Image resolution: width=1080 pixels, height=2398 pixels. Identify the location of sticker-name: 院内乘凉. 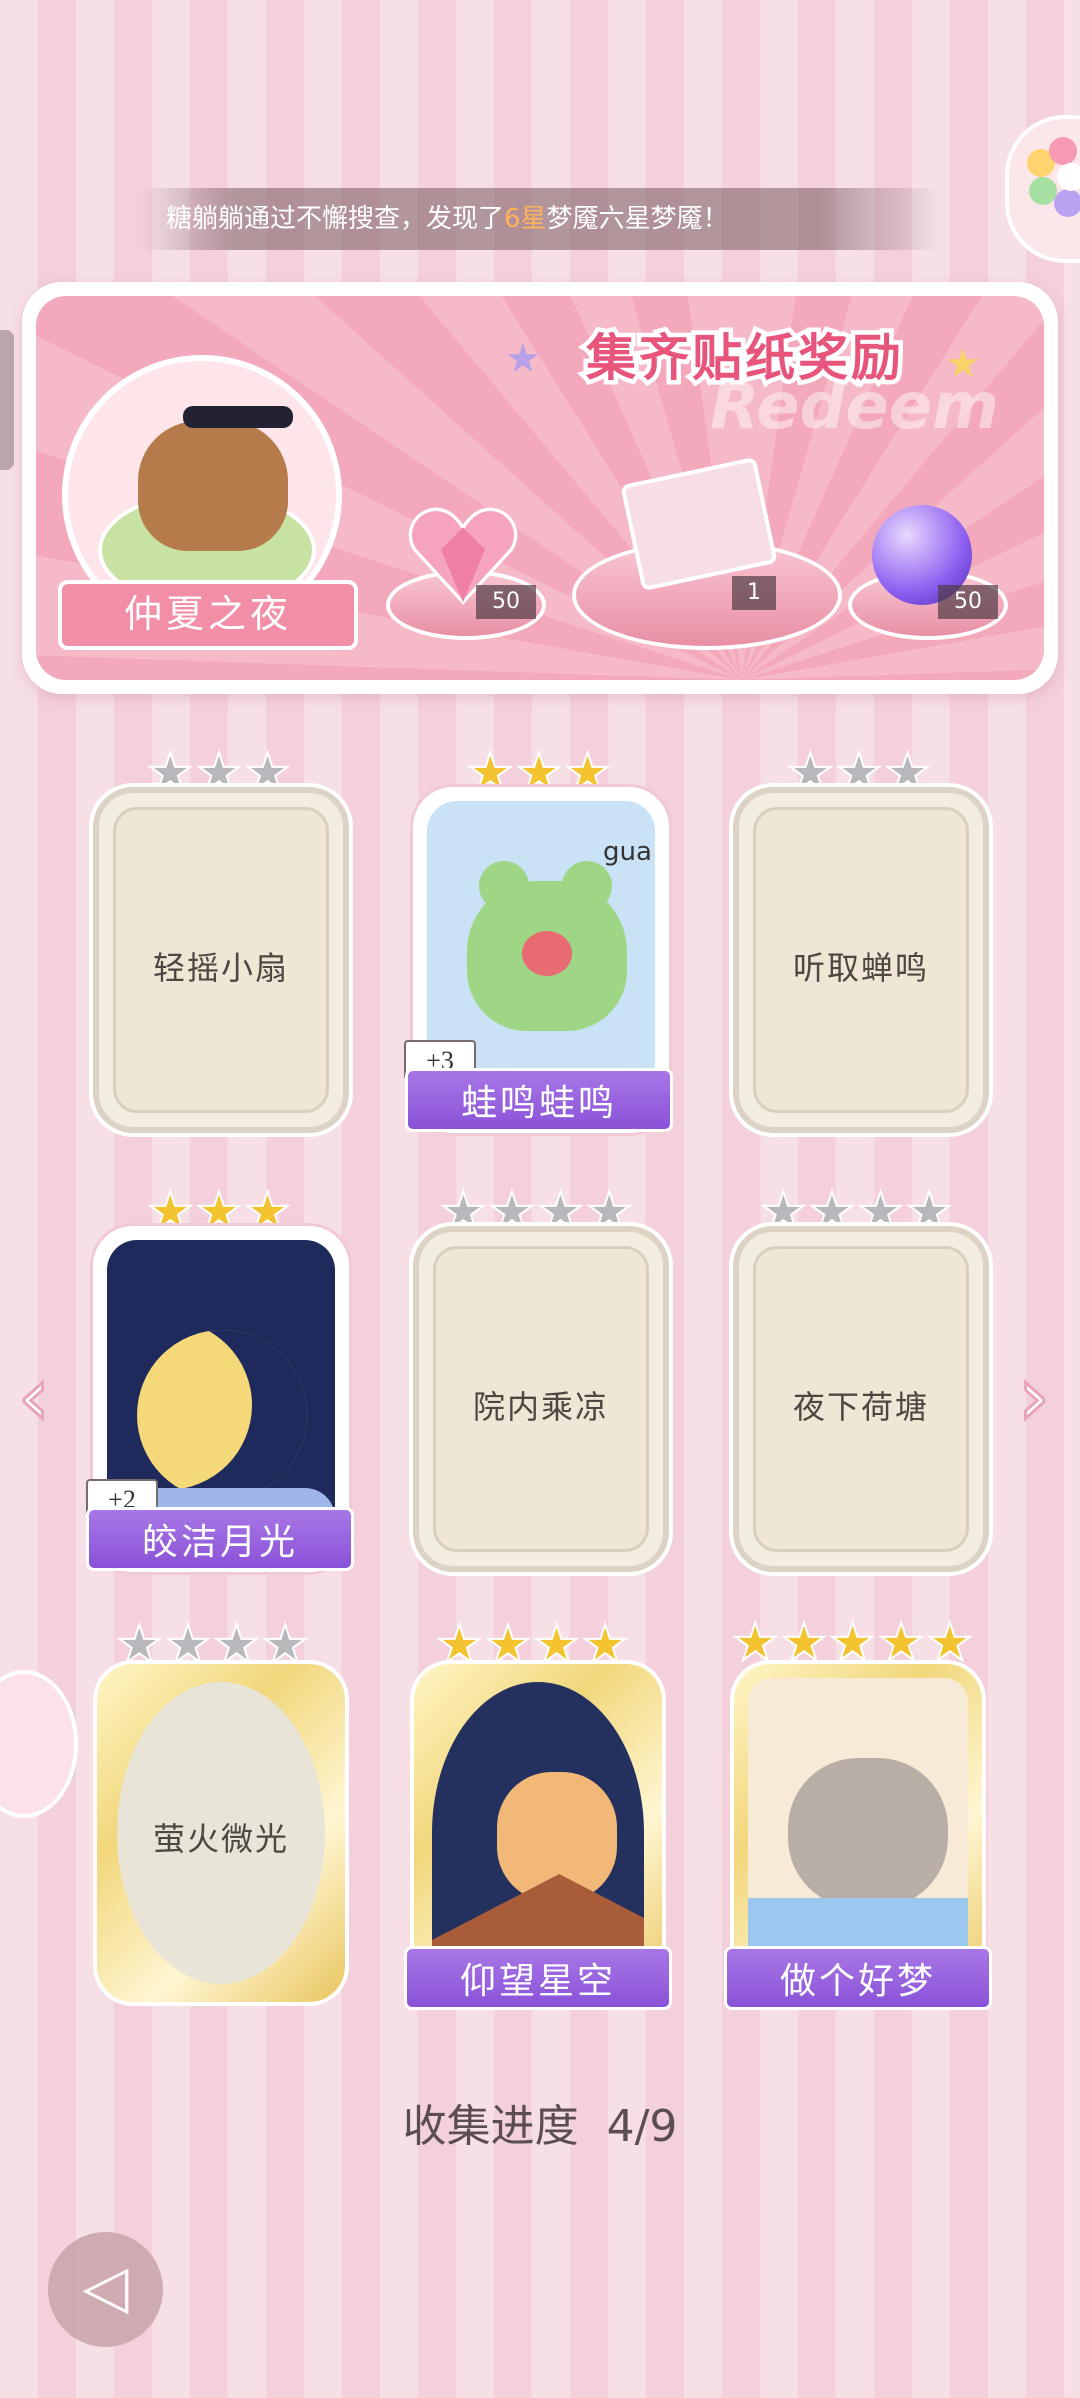
(540, 1407).